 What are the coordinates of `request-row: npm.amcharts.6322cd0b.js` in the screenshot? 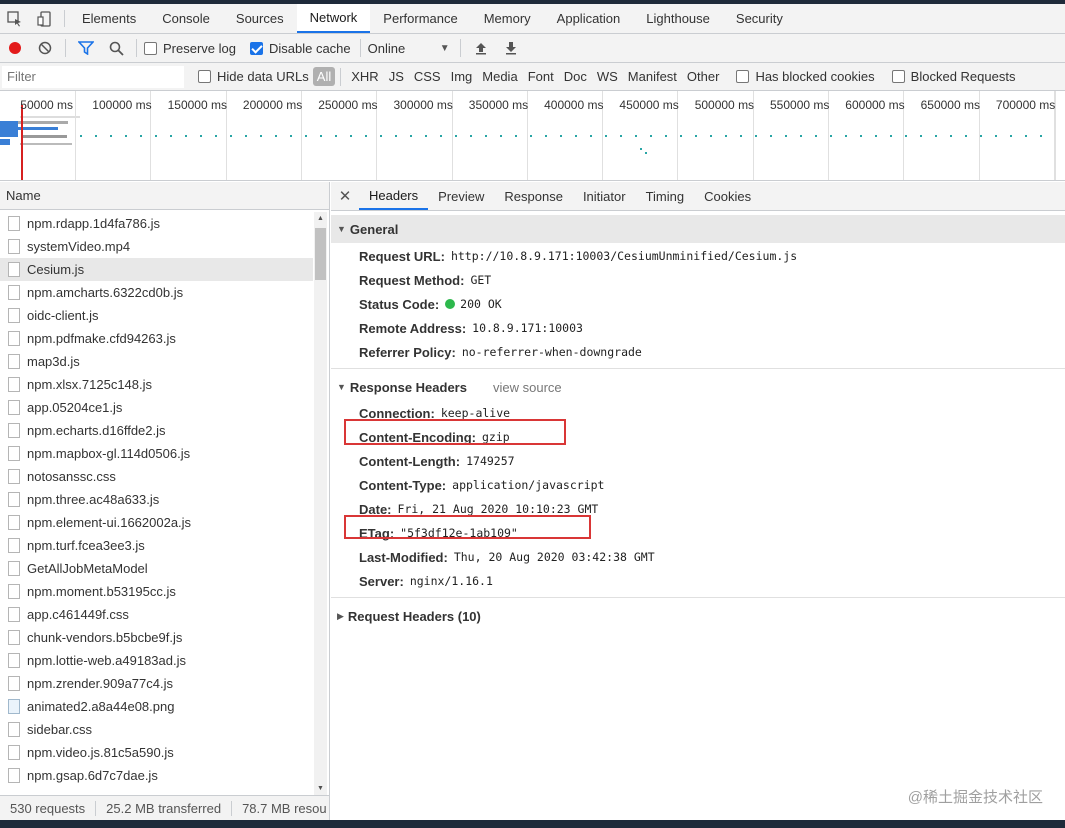 It's located at (156, 292).